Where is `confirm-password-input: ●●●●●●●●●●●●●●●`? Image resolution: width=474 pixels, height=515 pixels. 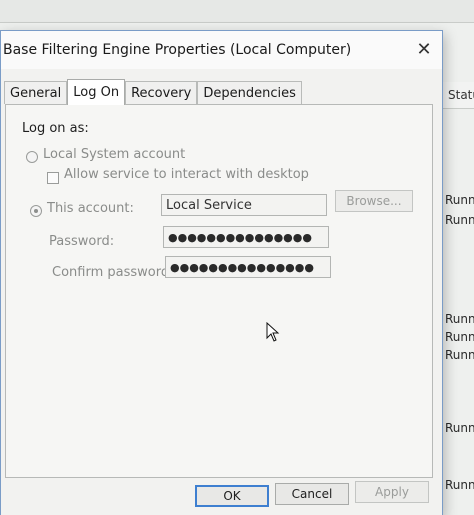 confirm-password-input: ●●●●●●●●●●●●●●● is located at coordinates (248, 267).